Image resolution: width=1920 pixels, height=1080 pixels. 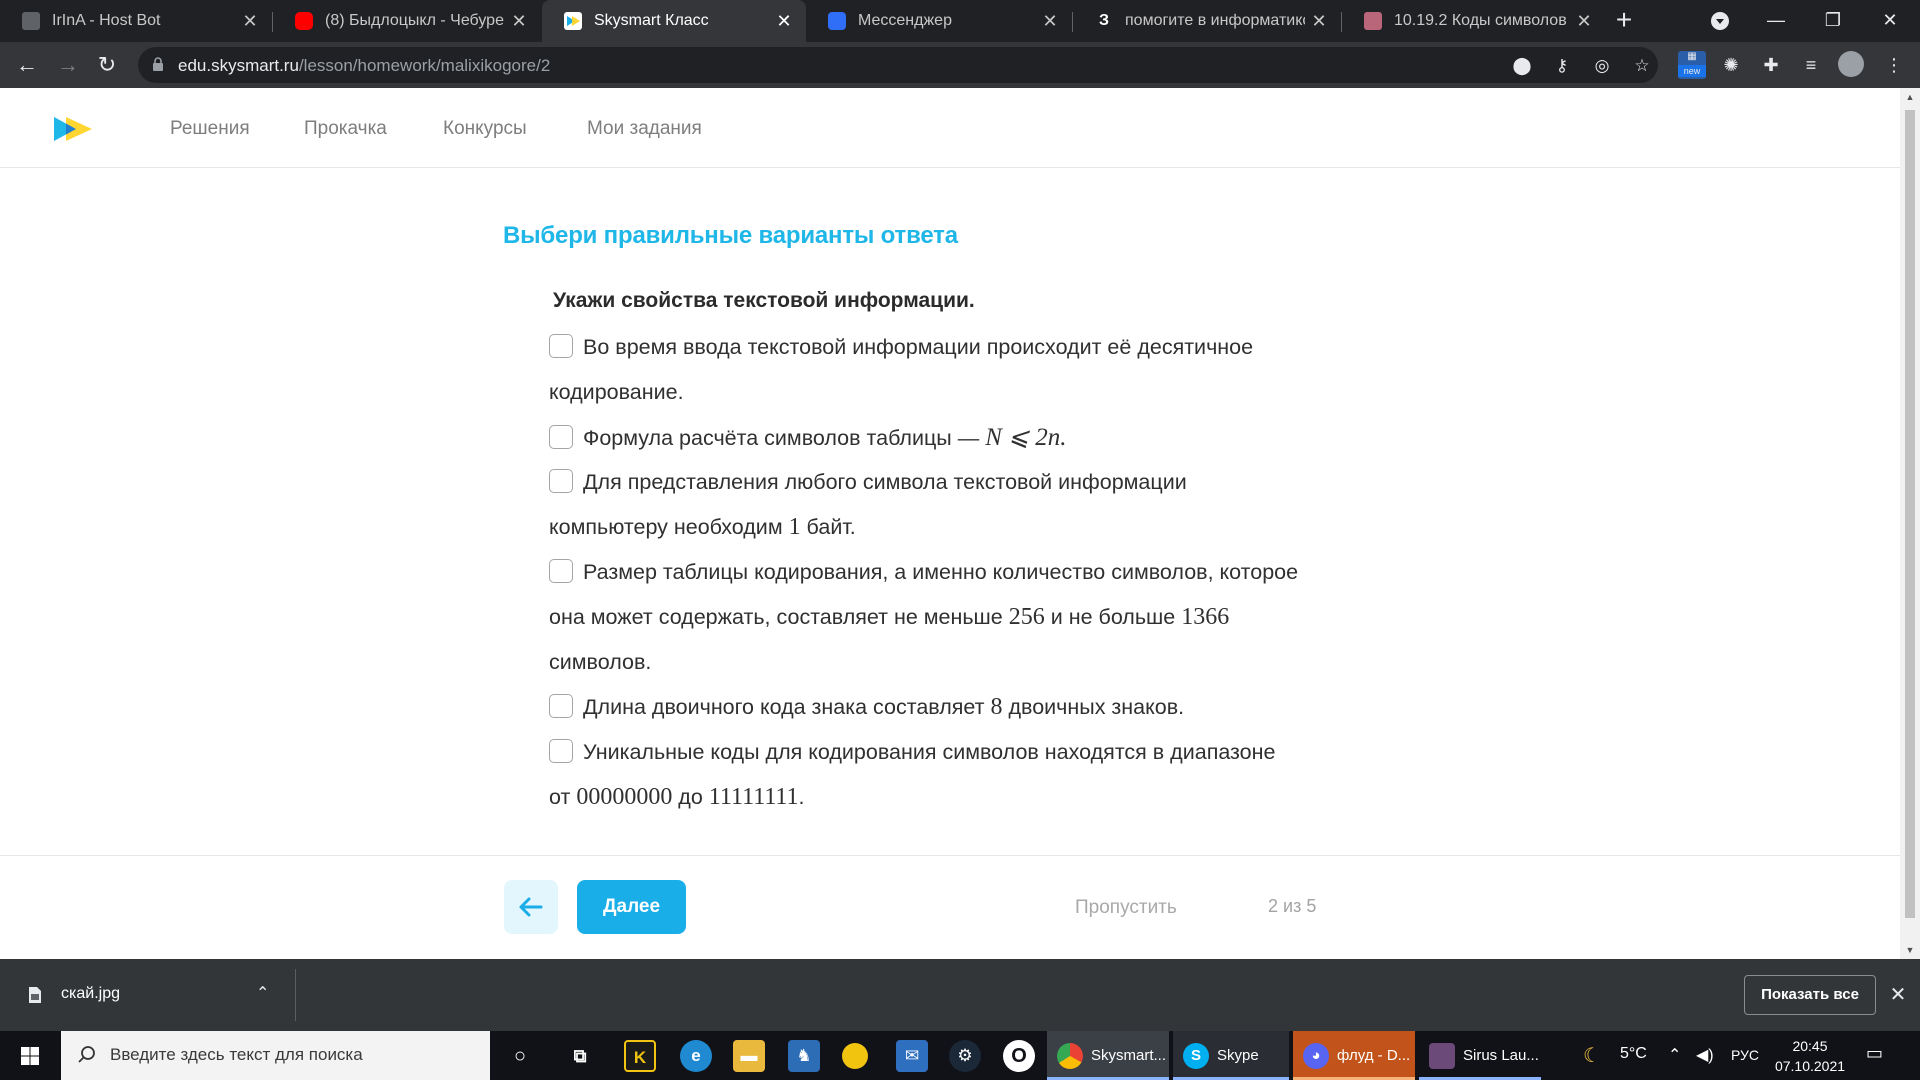 What do you see at coordinates (1810, 1056) in the screenshot?
I see `system-clock: 20:45 07.10.2021` at bounding box center [1810, 1056].